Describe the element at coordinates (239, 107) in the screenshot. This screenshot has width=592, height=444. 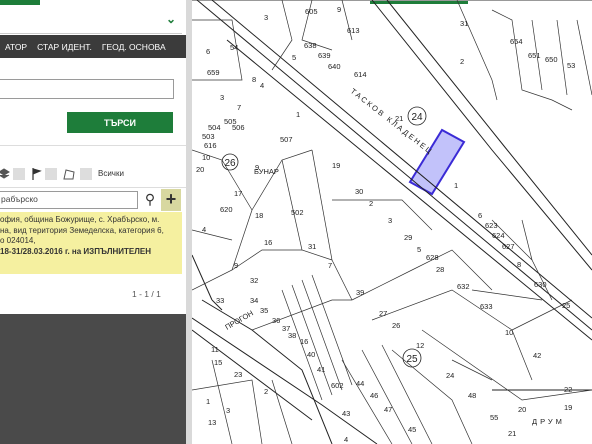
I see `parcel-number: 7` at that location.